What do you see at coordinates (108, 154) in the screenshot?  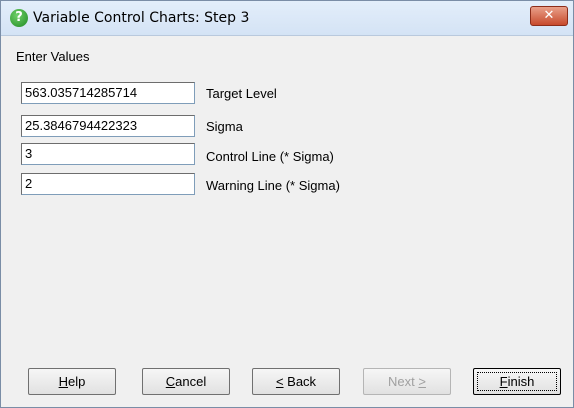 I see `control-line-input: 3` at bounding box center [108, 154].